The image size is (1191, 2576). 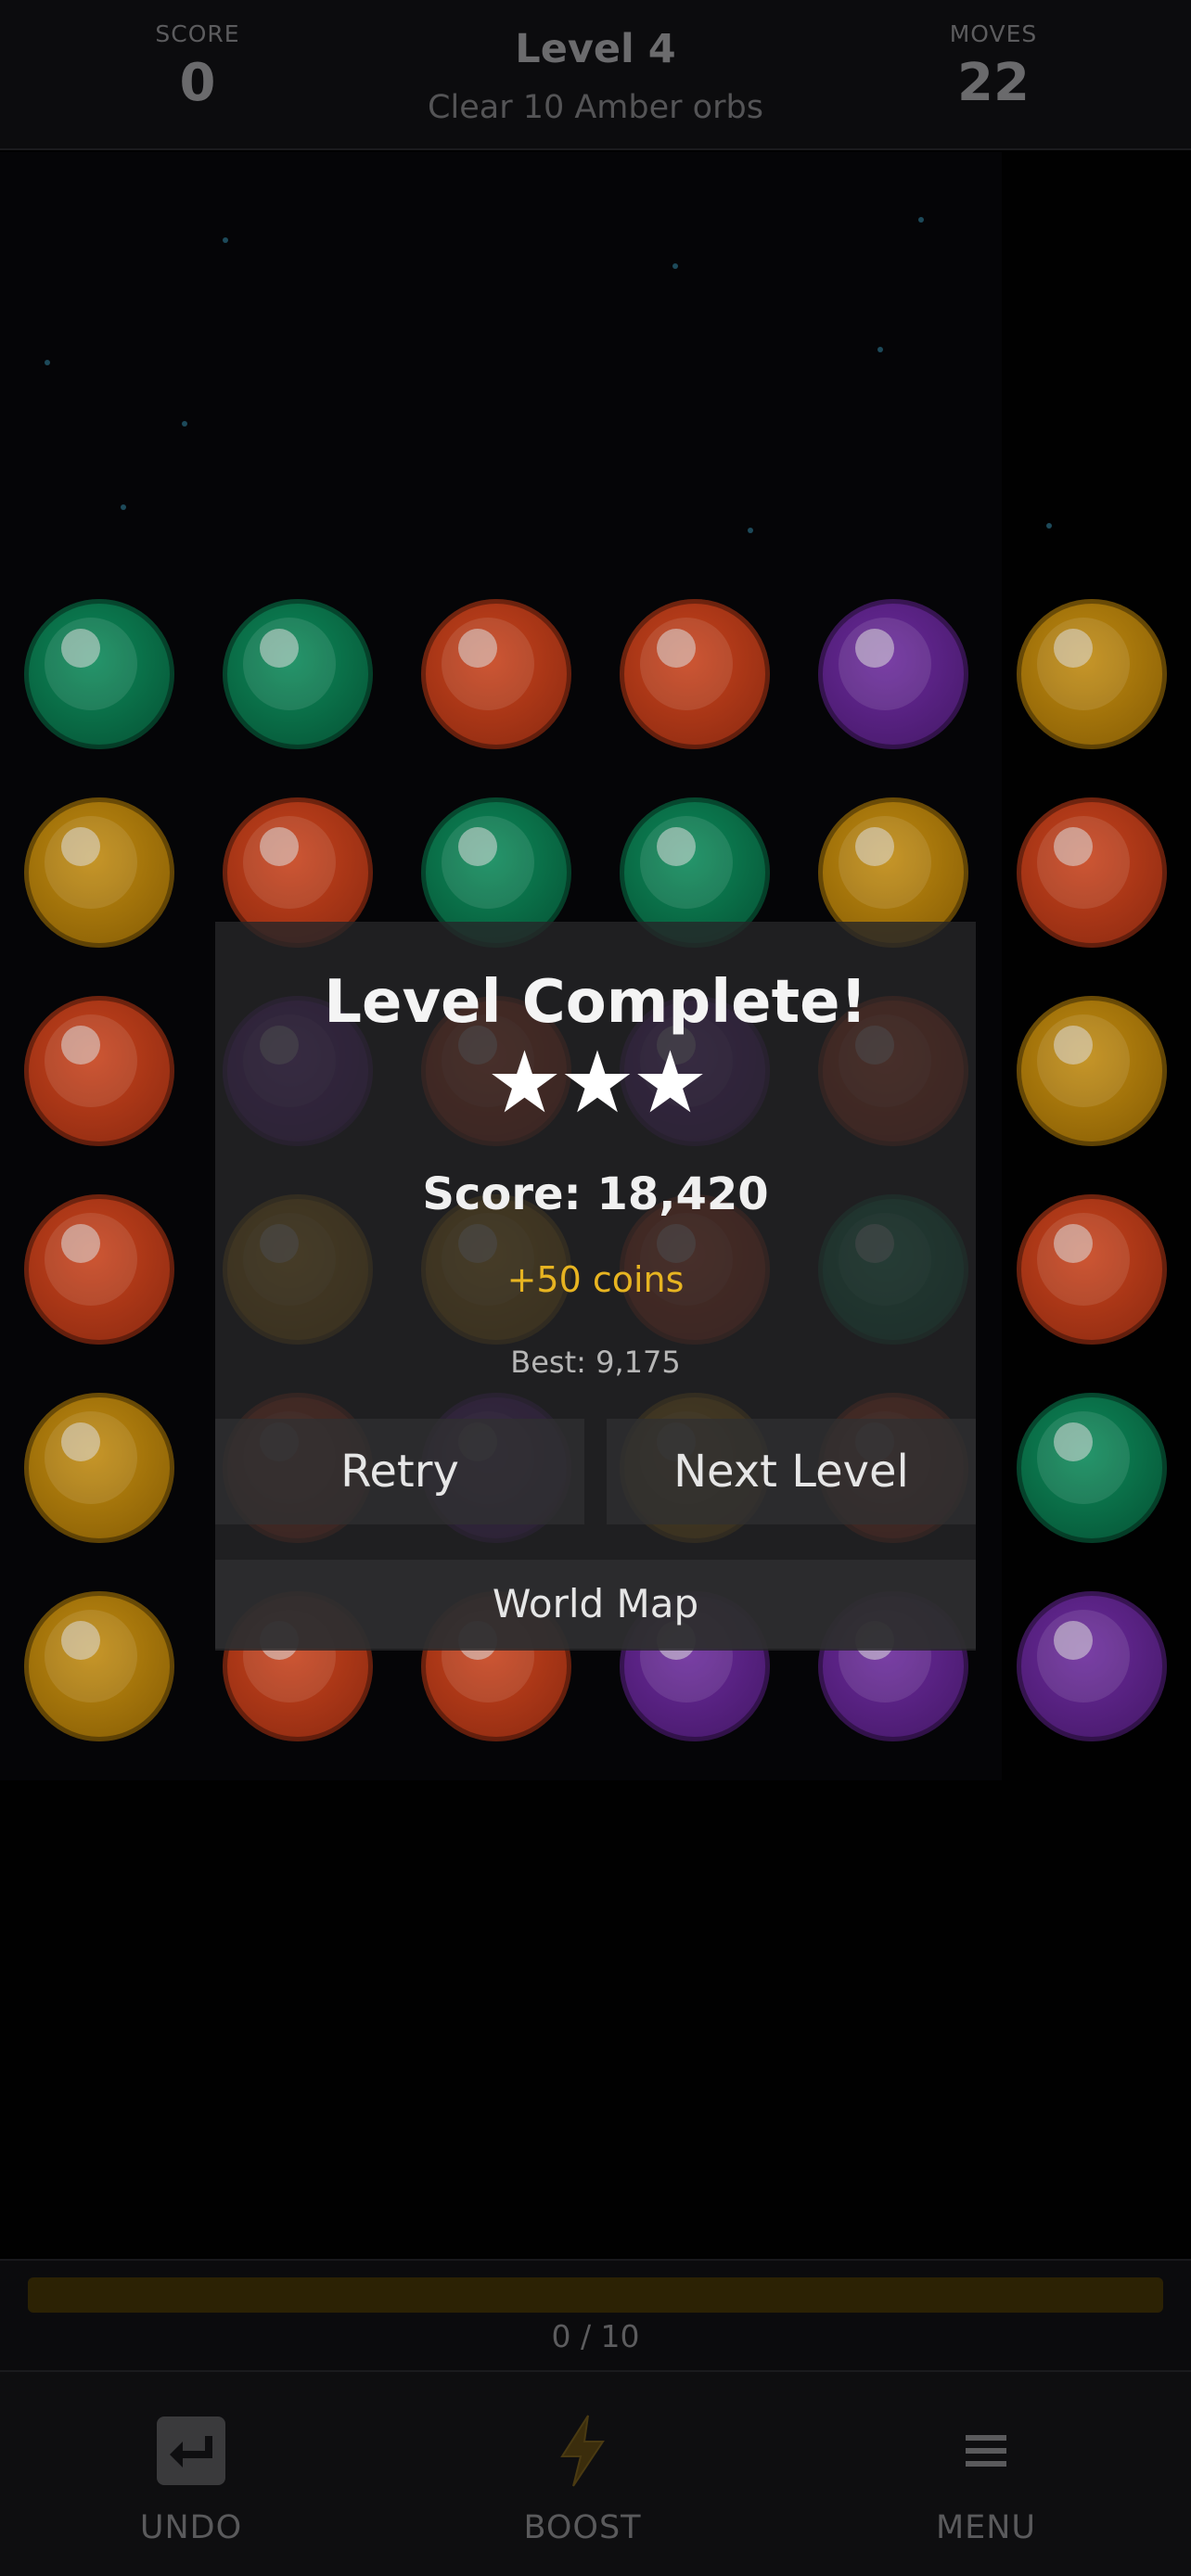 What do you see at coordinates (197, 83) in the screenshot?
I see `score-value: 0` at bounding box center [197, 83].